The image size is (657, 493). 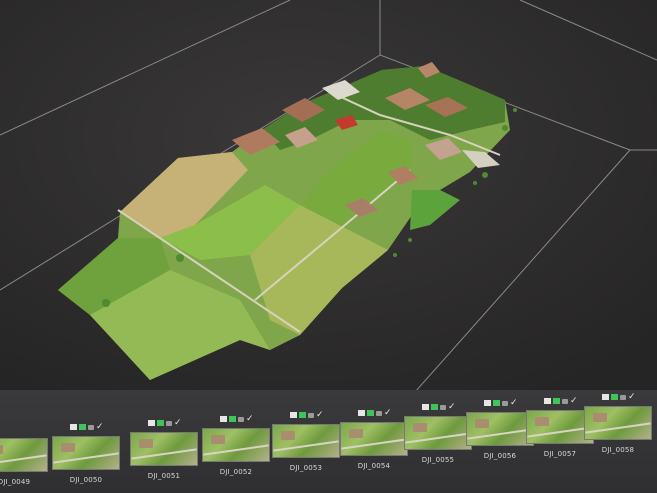 I want to click on photo-thumbnail-item: ✓ DJI_0058, so click(x=618, y=423).